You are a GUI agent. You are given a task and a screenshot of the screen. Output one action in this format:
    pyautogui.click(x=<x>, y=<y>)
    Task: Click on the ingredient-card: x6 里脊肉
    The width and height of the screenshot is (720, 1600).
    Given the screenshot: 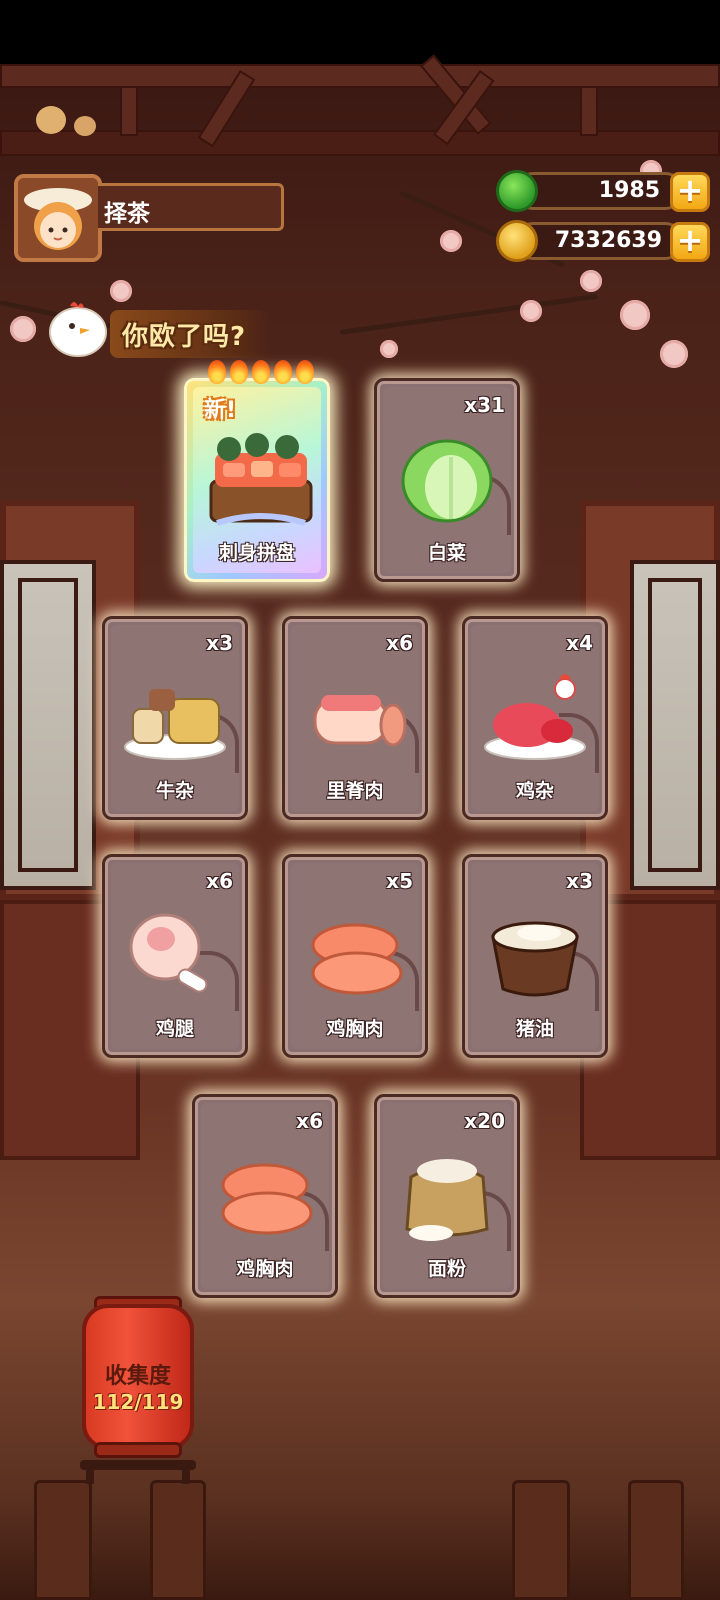 What is the action you would take?
    pyautogui.click(x=355, y=718)
    